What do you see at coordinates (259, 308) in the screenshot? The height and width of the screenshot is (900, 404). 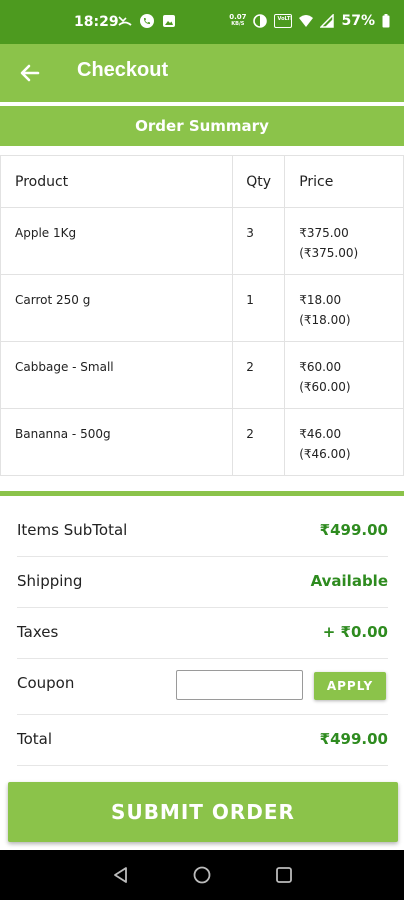 I see `product-qty: 1` at bounding box center [259, 308].